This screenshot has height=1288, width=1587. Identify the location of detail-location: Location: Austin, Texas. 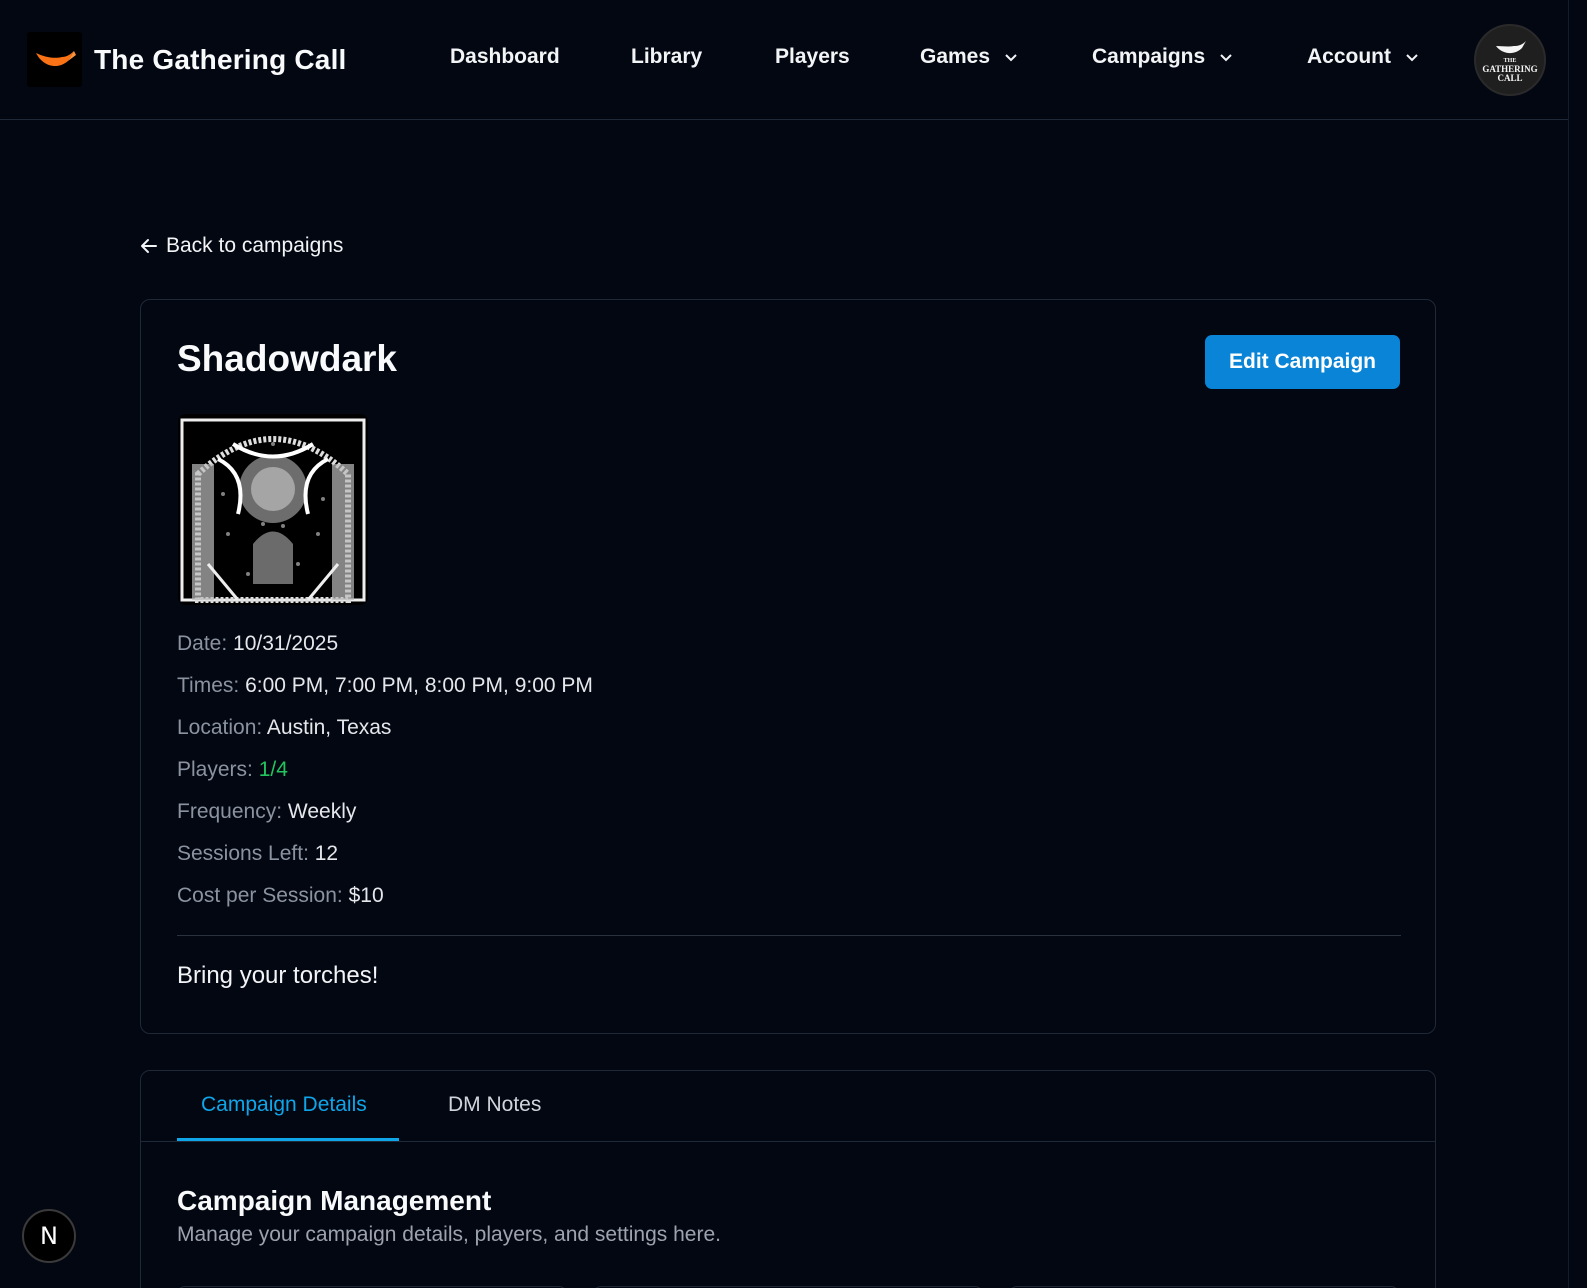
(385, 735).